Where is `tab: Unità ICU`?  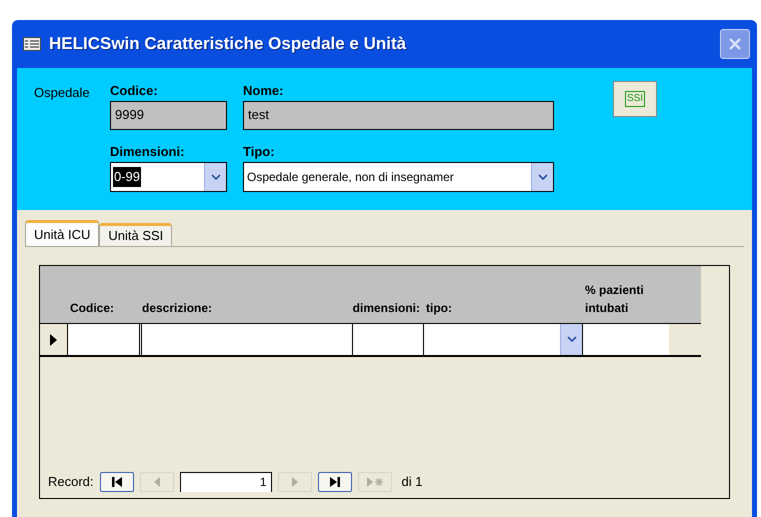 tab: Unità ICU is located at coordinates (62, 233).